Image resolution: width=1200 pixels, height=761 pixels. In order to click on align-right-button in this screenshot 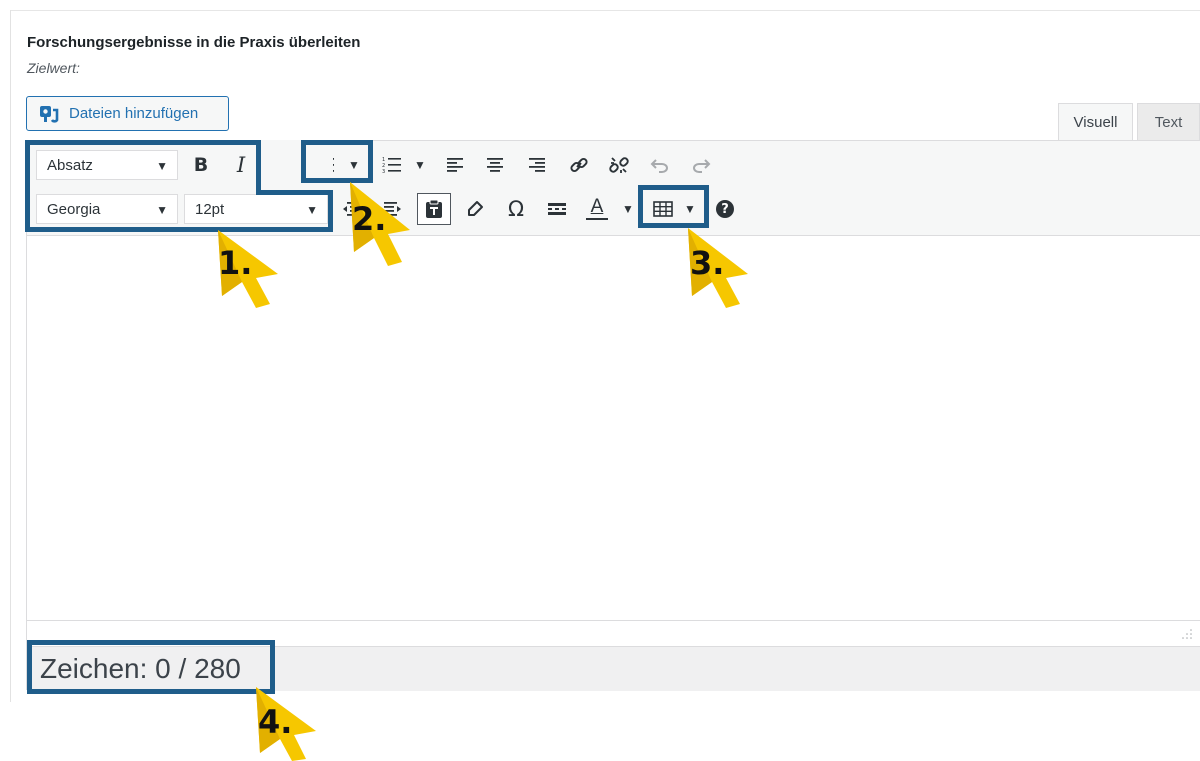, I will do `click(537, 165)`.